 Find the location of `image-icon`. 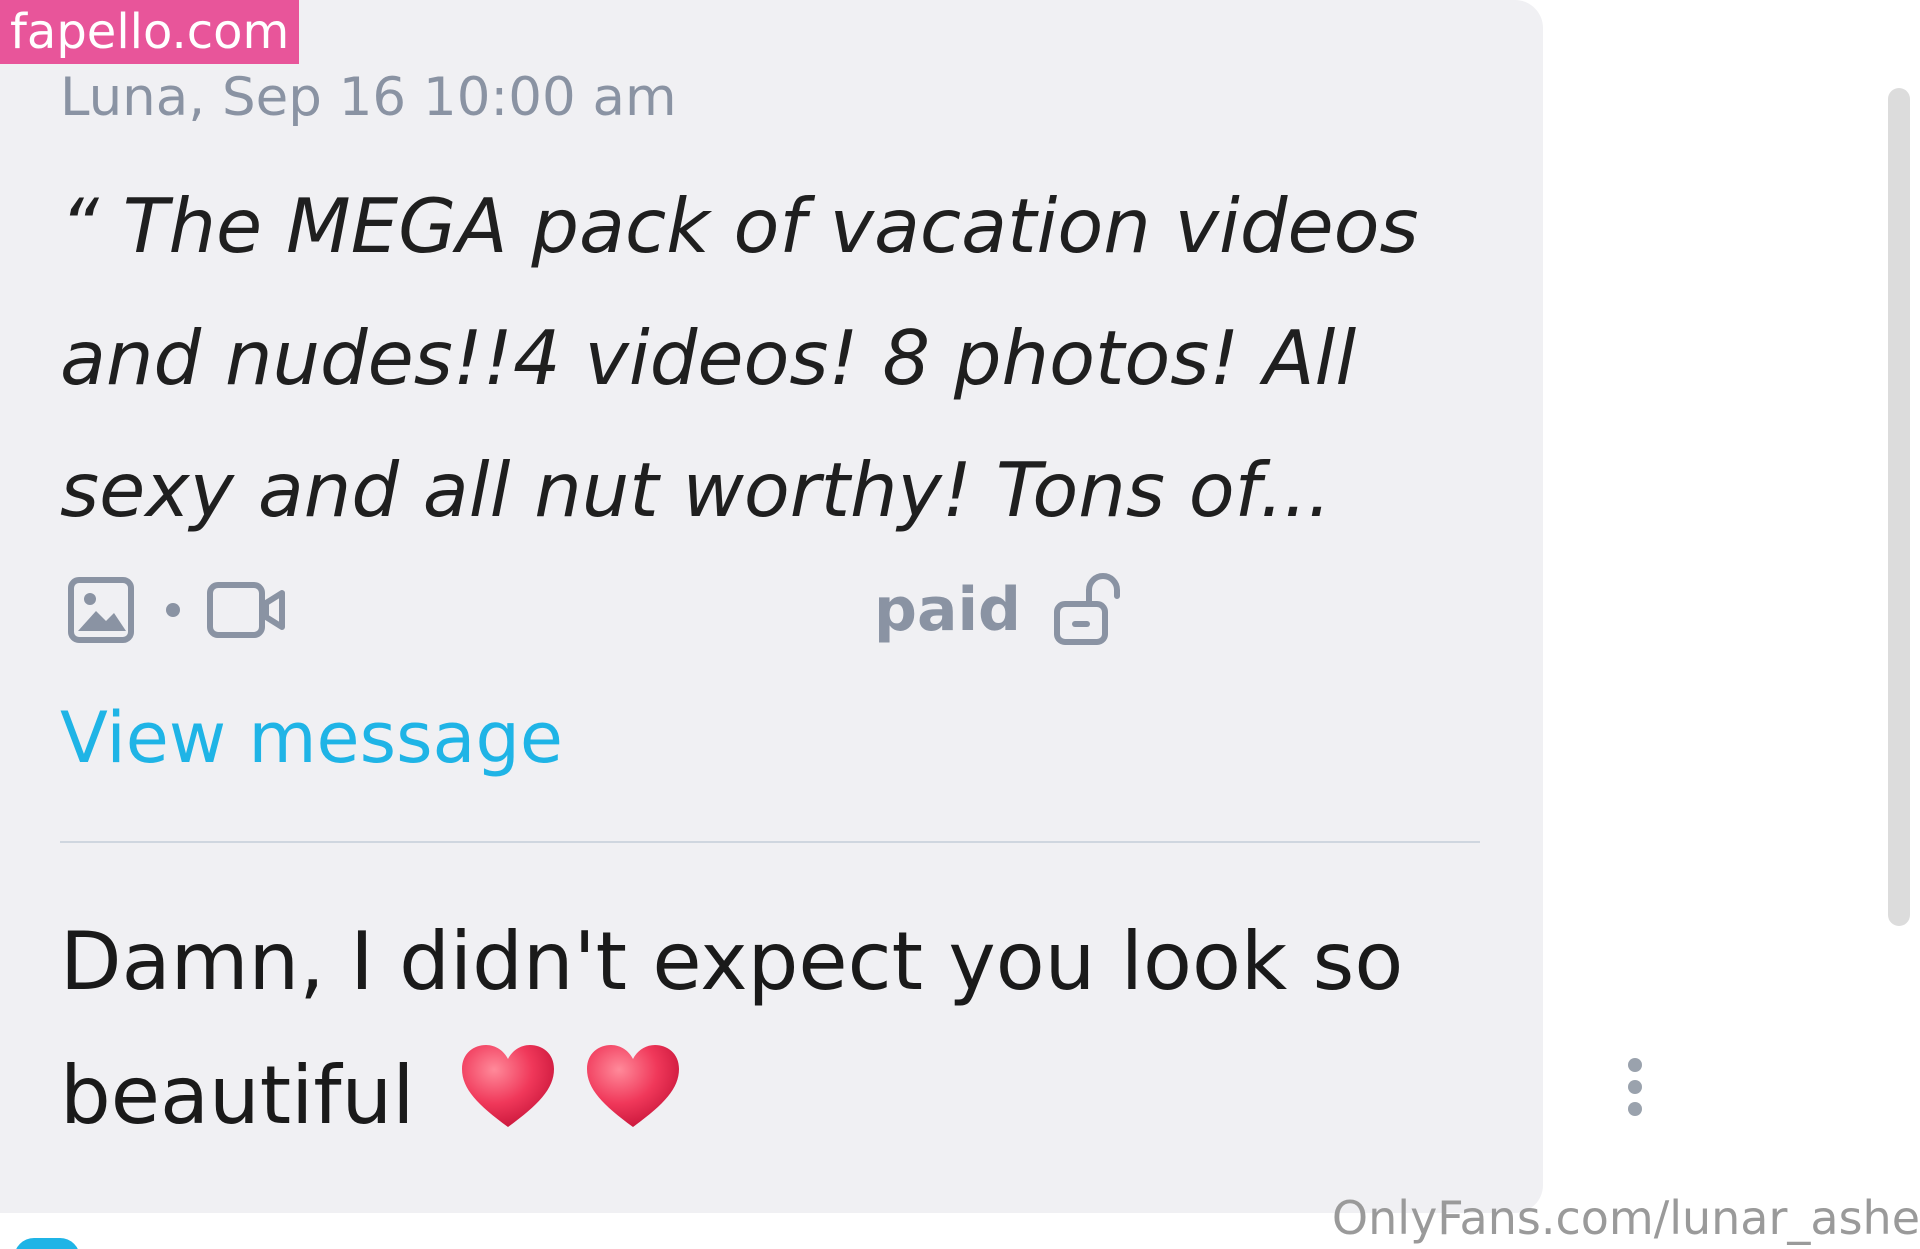

image-icon is located at coordinates (101, 610).